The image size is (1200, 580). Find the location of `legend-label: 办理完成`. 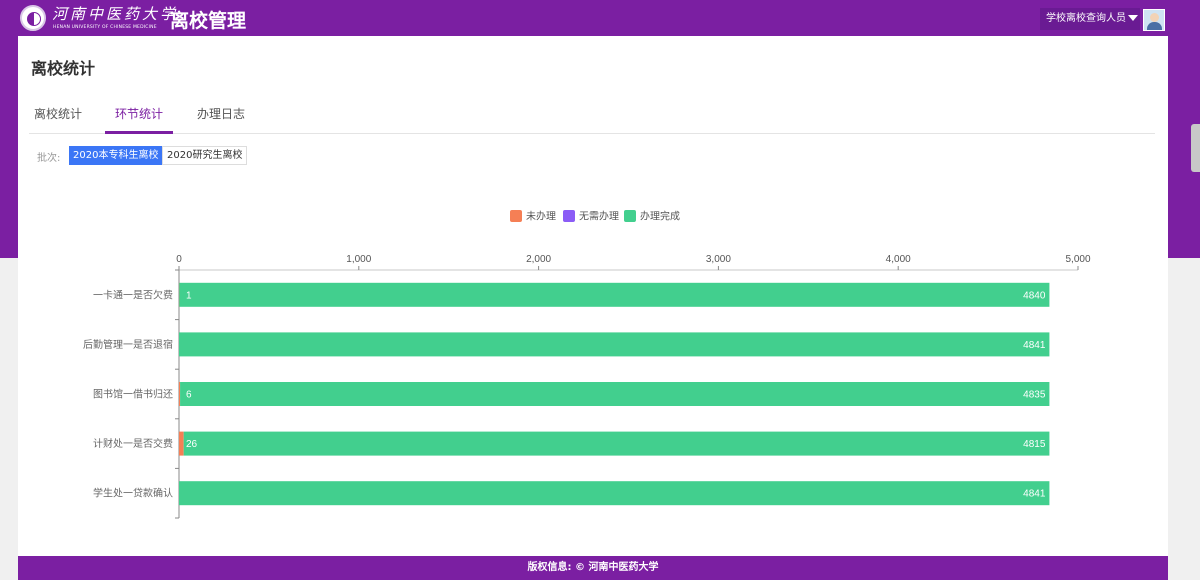

legend-label: 办理完成 is located at coordinates (660, 216).